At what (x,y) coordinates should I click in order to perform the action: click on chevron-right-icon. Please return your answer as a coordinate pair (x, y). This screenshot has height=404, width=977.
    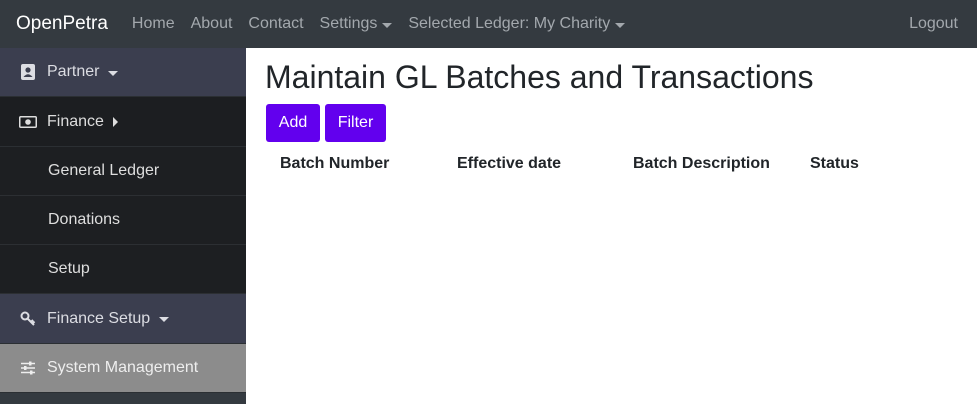
    Looking at the image, I should click on (115, 121).